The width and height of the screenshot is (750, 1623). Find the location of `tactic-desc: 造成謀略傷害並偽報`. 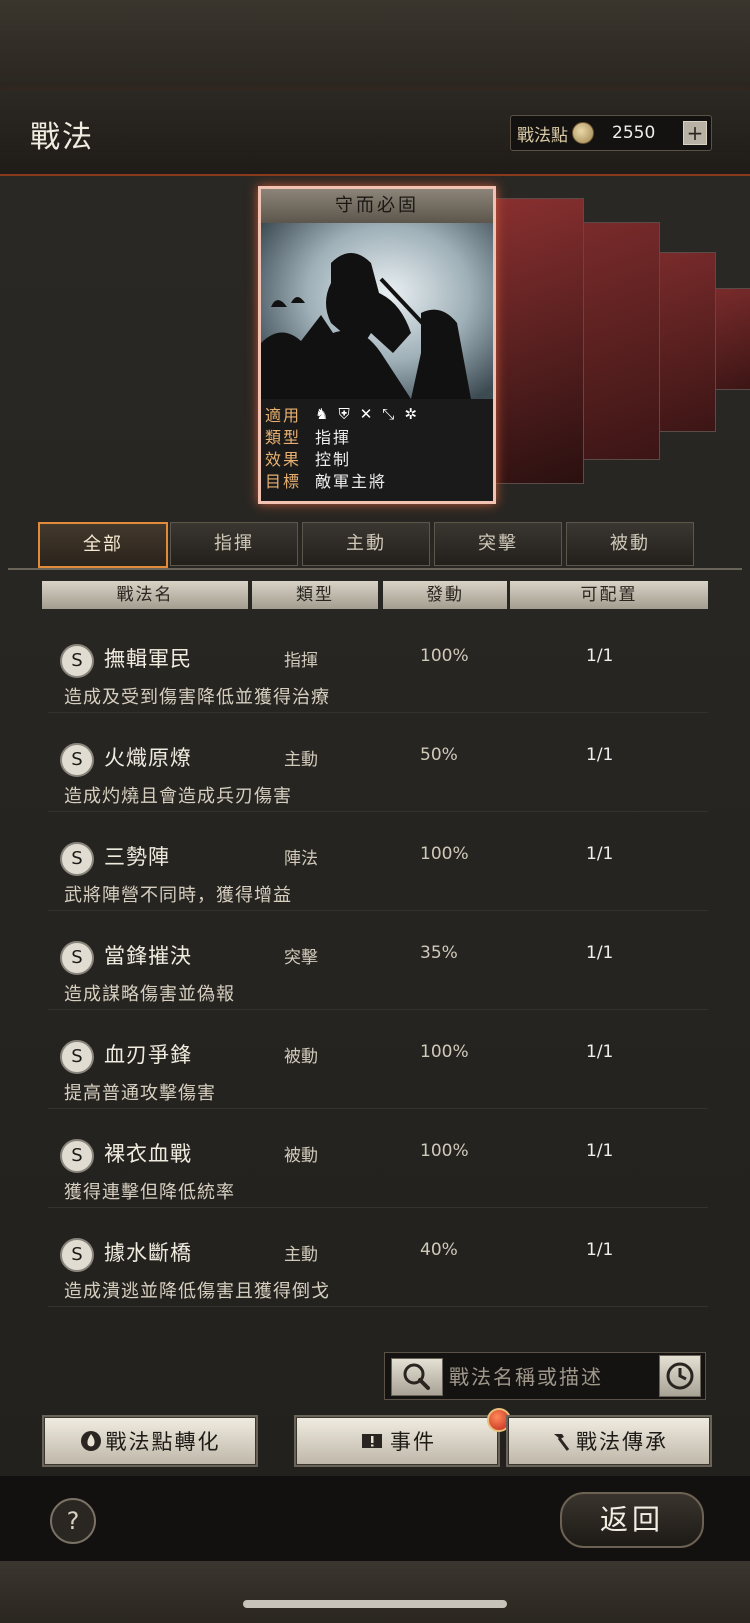

tactic-desc: 造成謀略傷害並偽報 is located at coordinates (149, 994).